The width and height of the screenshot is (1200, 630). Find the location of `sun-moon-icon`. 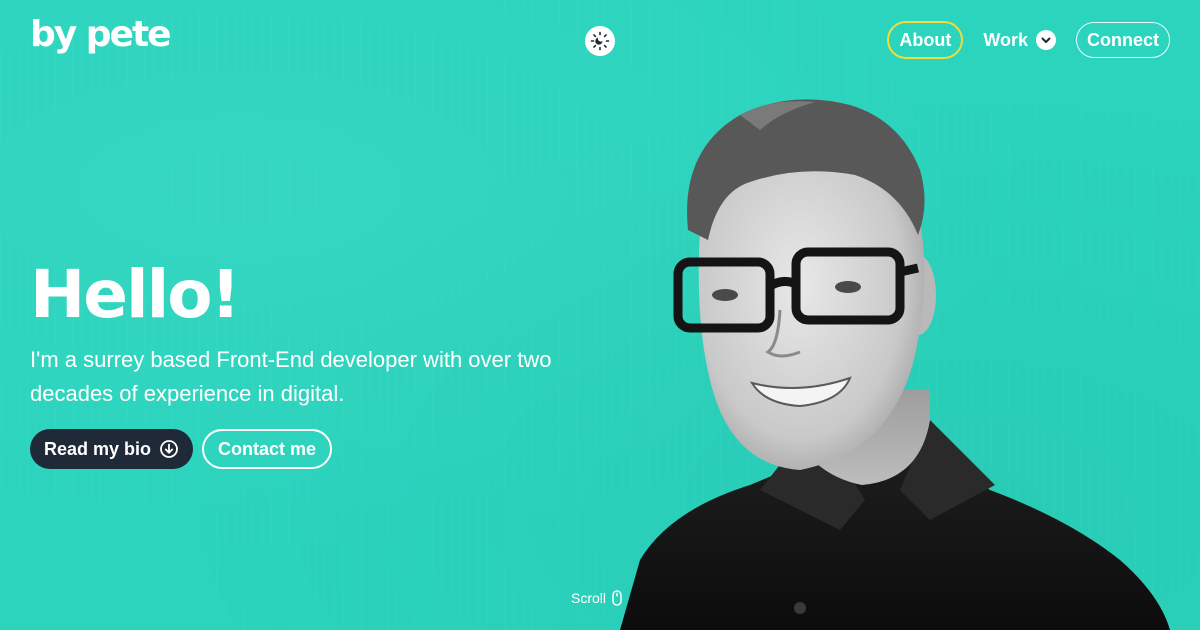

sun-moon-icon is located at coordinates (600, 41).